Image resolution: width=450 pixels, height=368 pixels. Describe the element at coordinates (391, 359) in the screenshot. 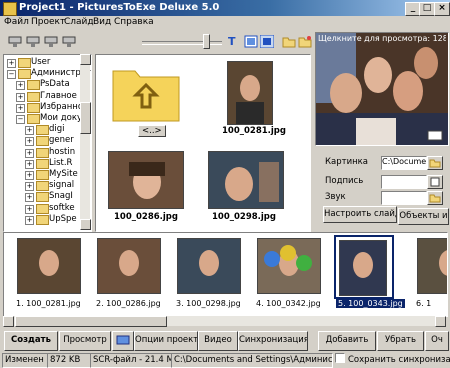

I see `save-sync-checkbox: Сохранить синхронизацию` at that location.